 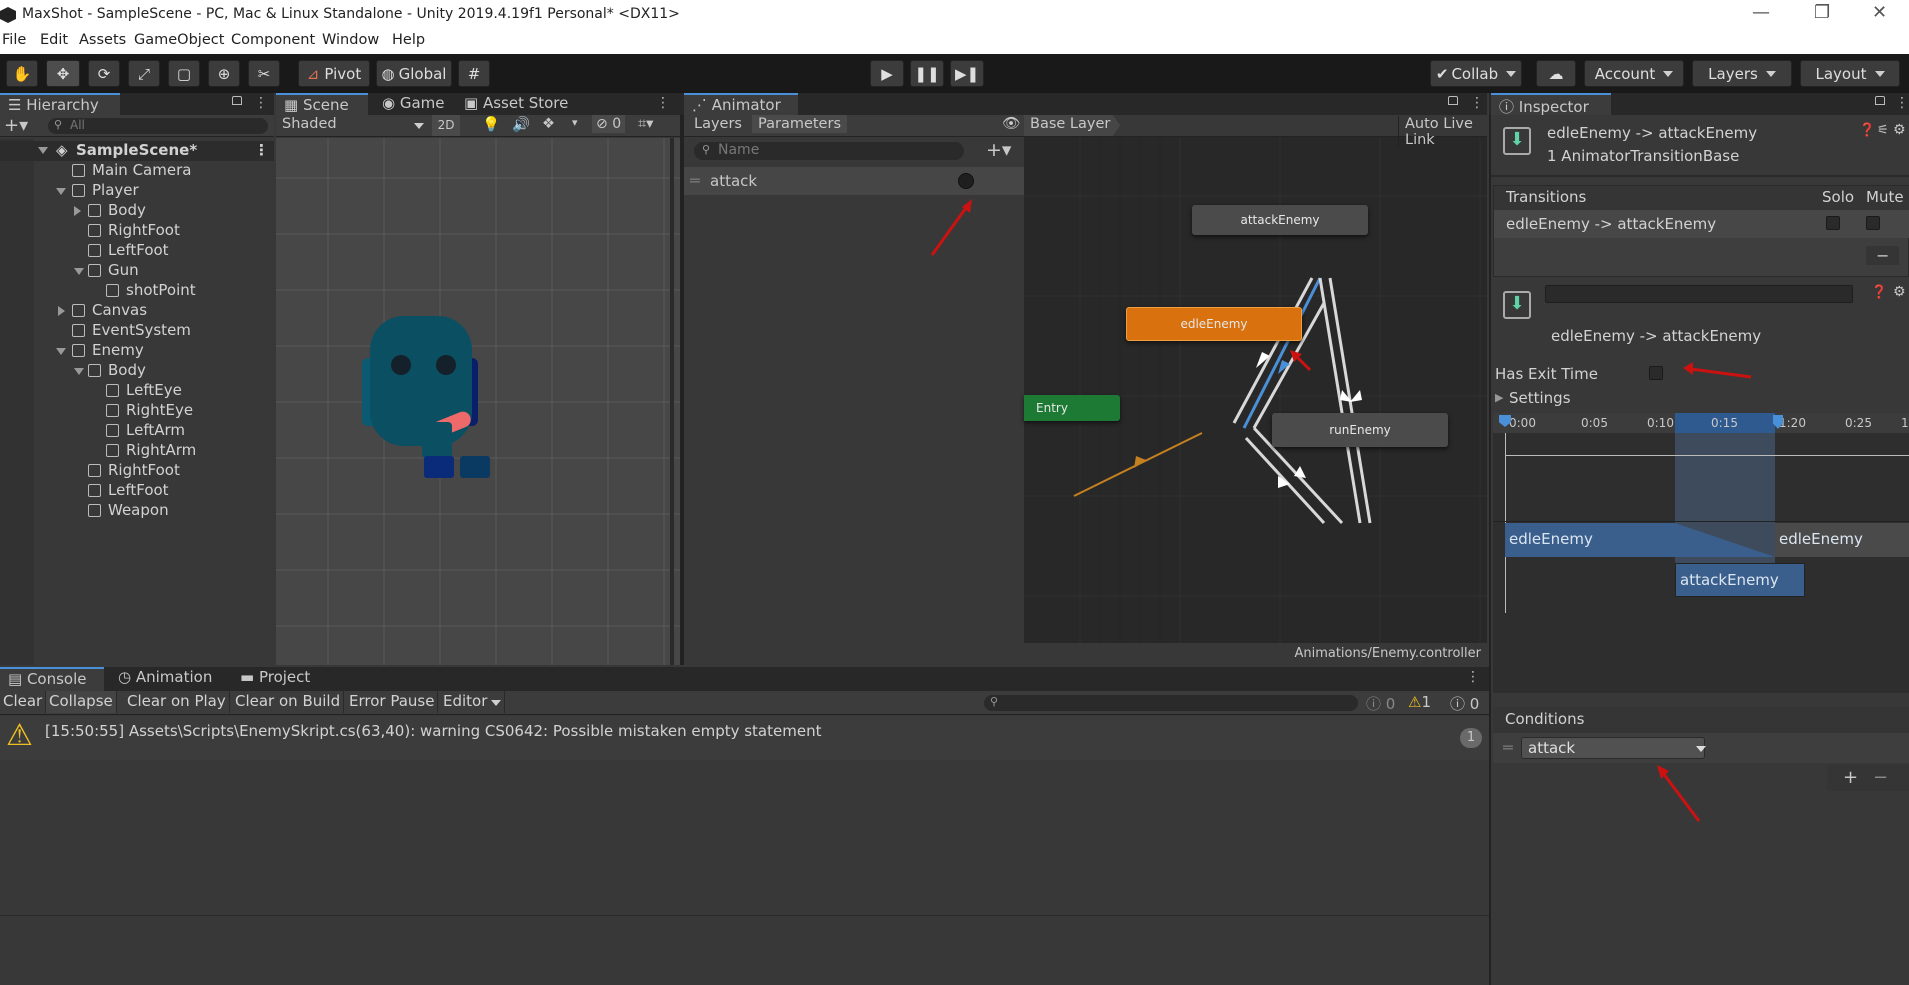 I want to click on scale-tool-icon: ⤢, so click(x=144, y=73).